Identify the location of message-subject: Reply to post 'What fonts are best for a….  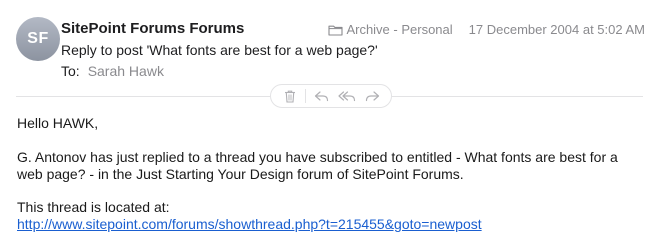
(219, 50).